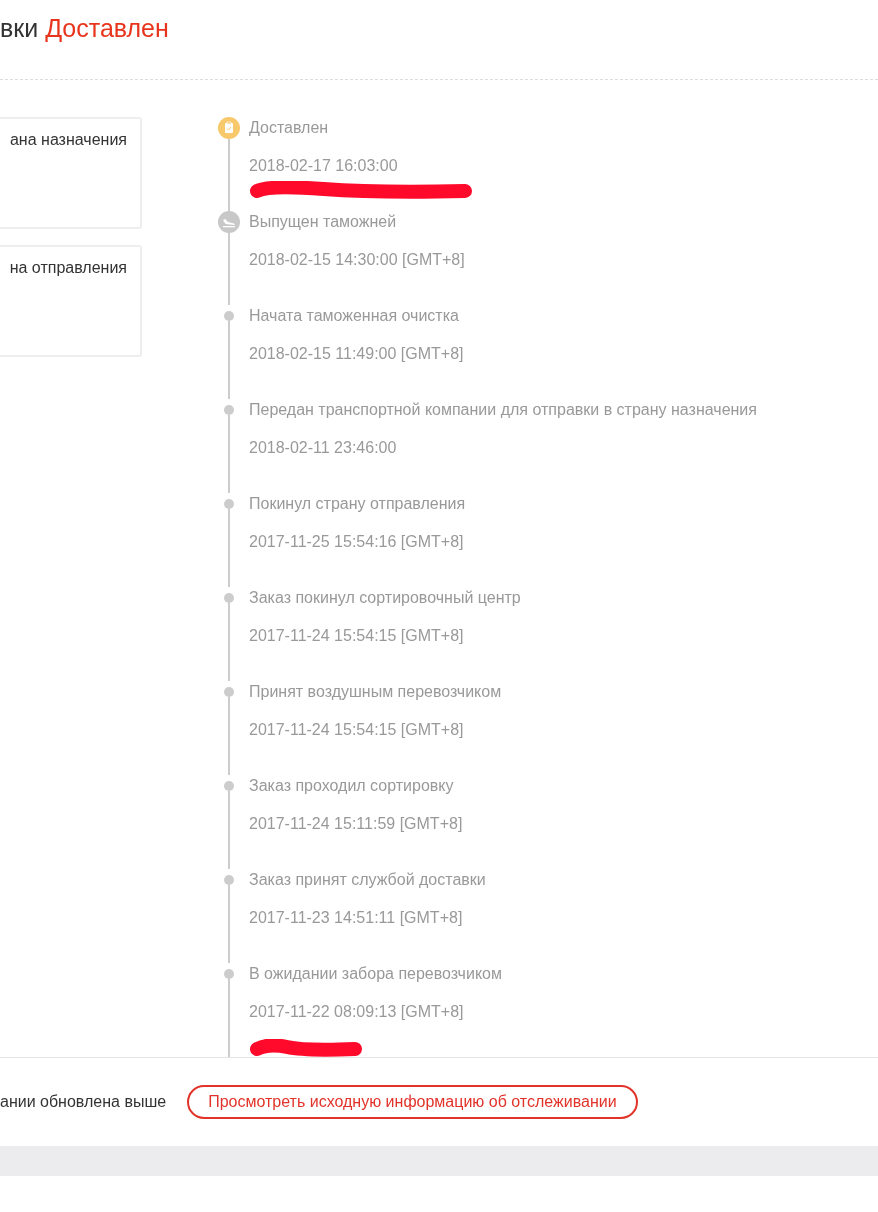 The width and height of the screenshot is (878, 1212). I want to click on event-time: 2017-11-24 15:11:59 [GMT+8], so click(356, 824).